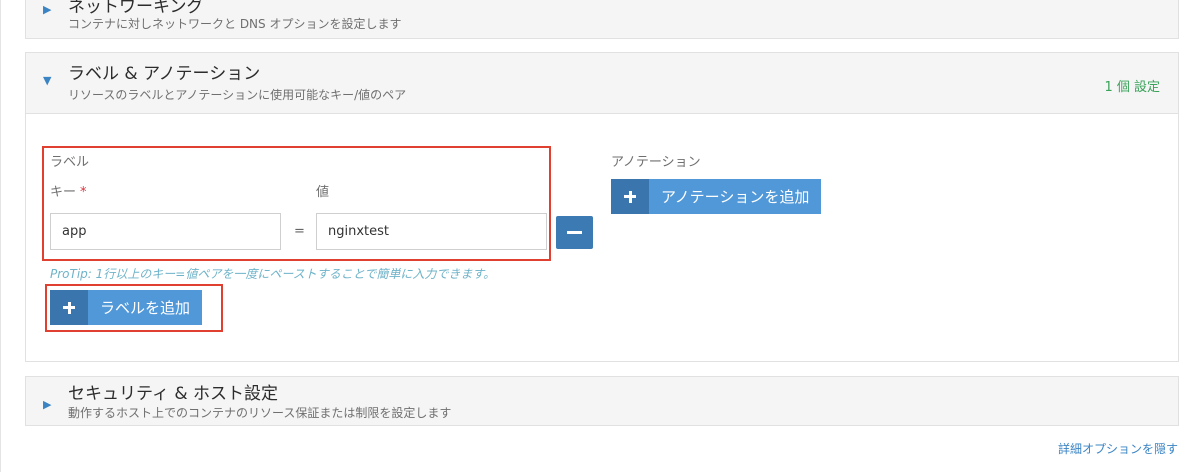  What do you see at coordinates (1132, 87) in the screenshot?
I see `configured-count-badge: 1 個 設定` at bounding box center [1132, 87].